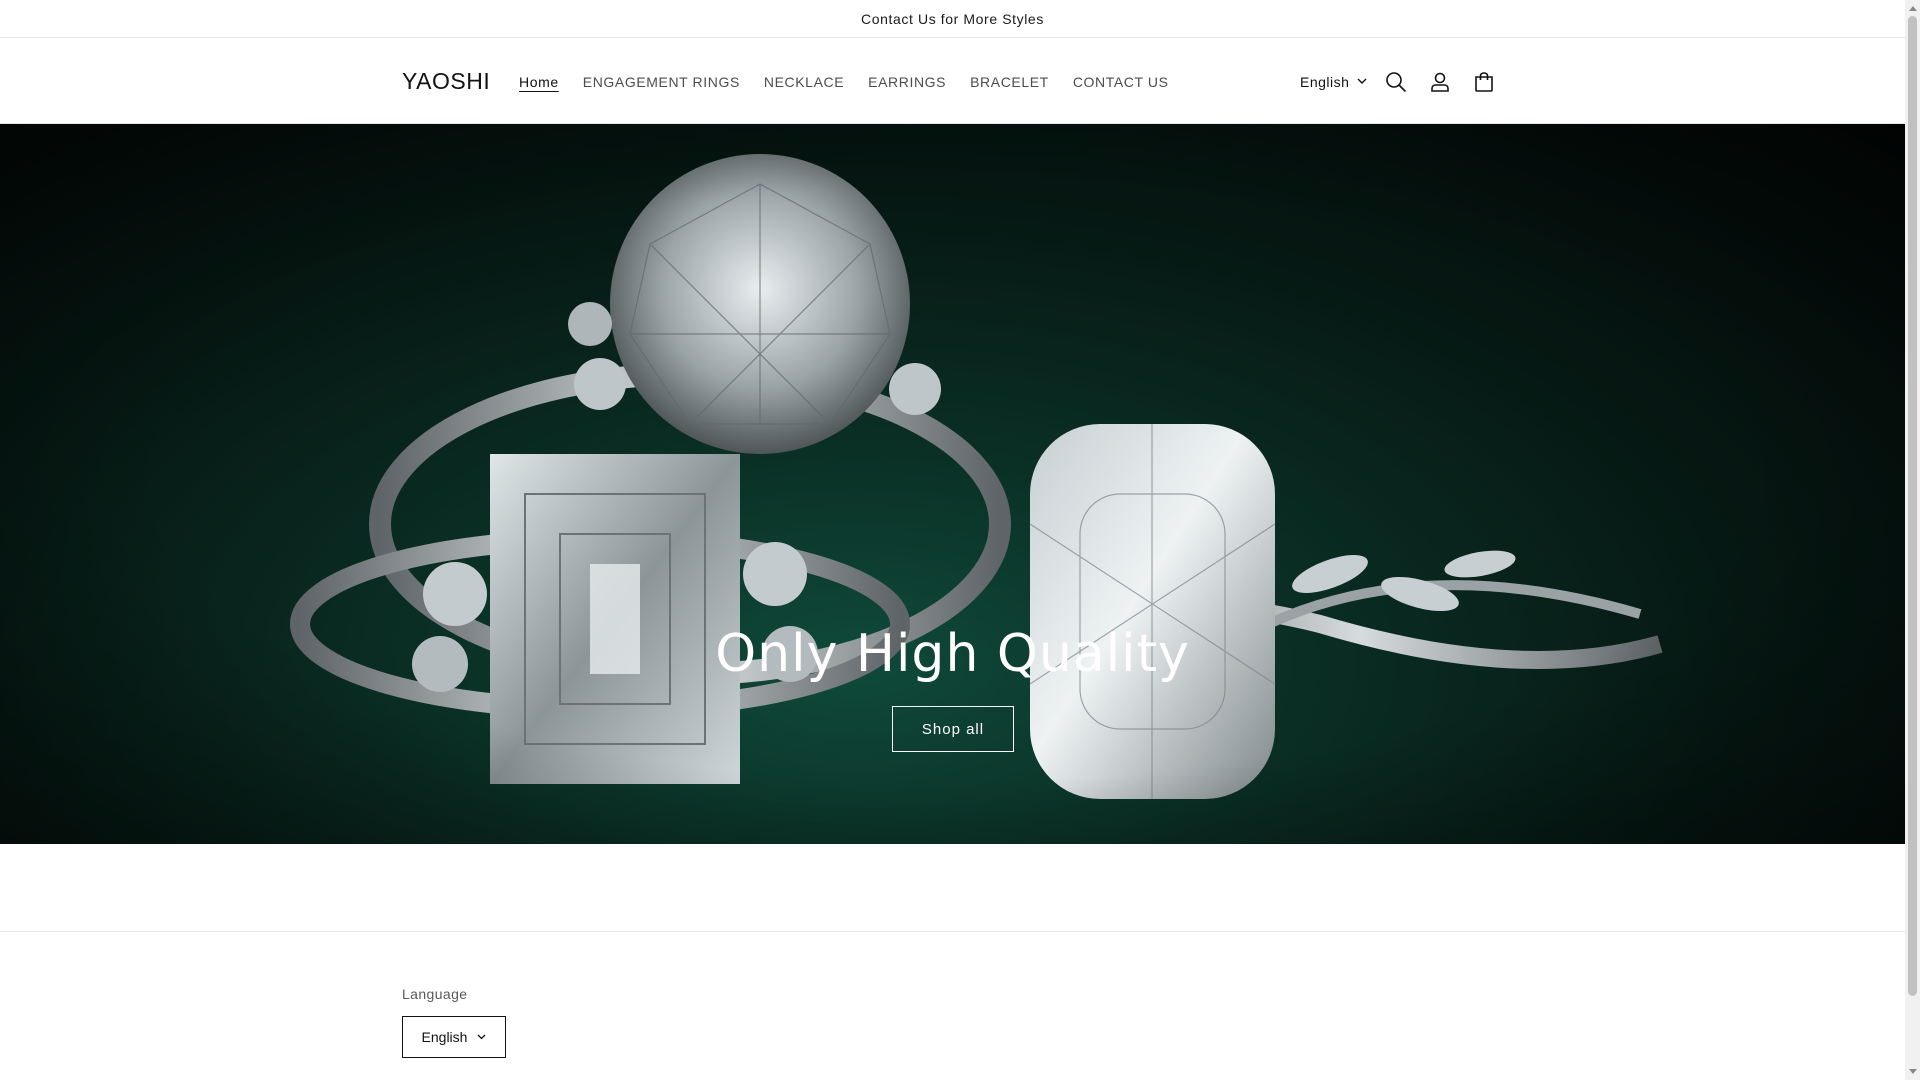 Image resolution: width=1920 pixels, height=1080 pixels. I want to click on announcement-text: Contact Us for More Styles, so click(952, 19).